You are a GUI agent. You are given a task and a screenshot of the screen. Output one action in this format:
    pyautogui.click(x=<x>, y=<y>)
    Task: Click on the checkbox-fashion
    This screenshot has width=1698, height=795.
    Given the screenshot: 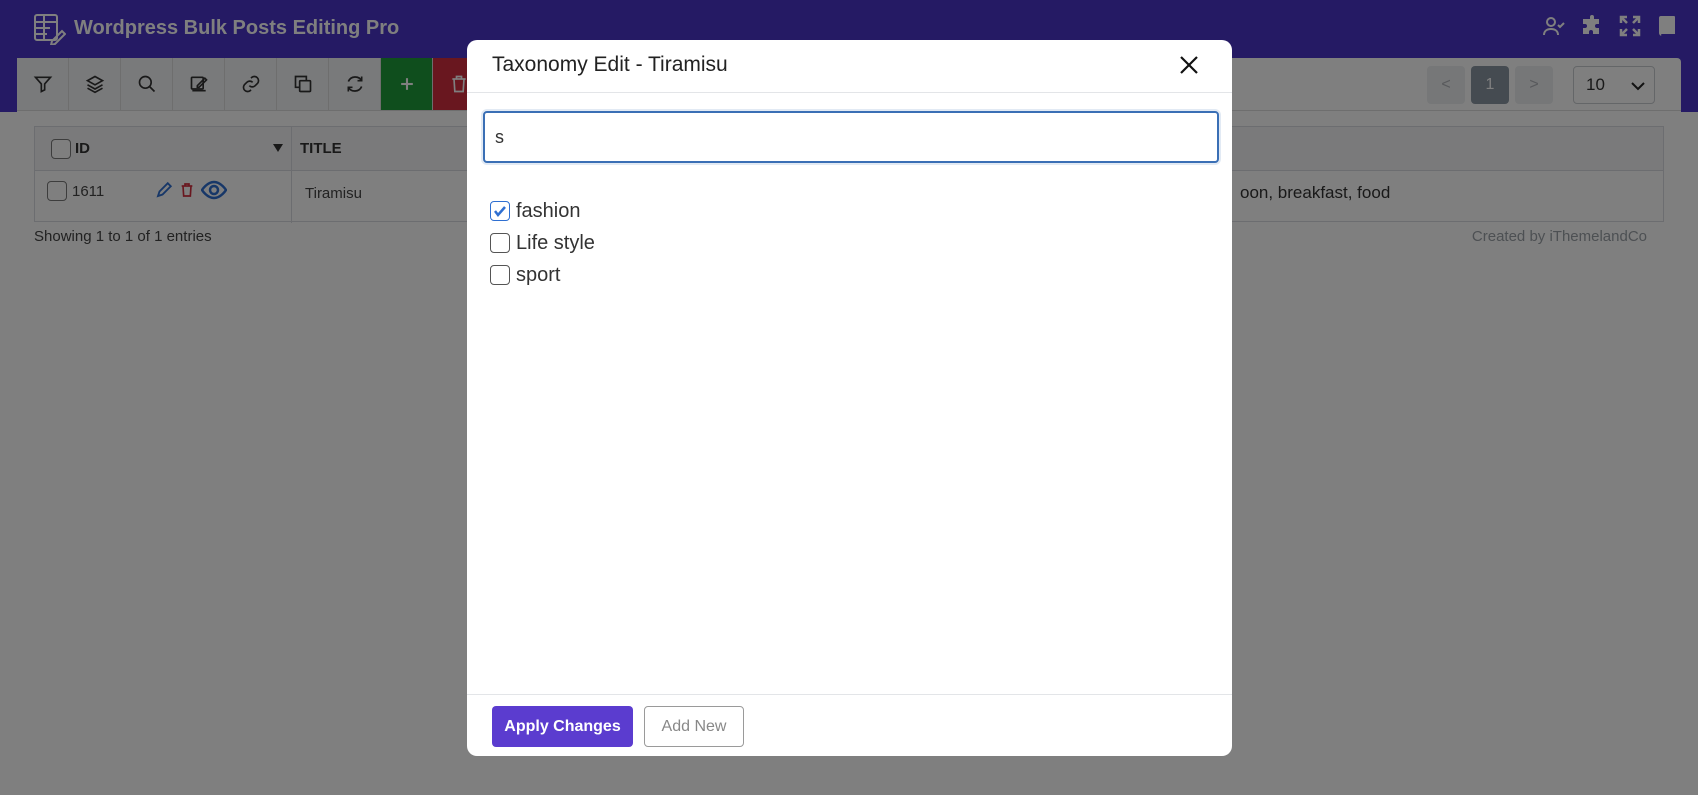 What is the action you would take?
    pyautogui.click(x=500, y=211)
    